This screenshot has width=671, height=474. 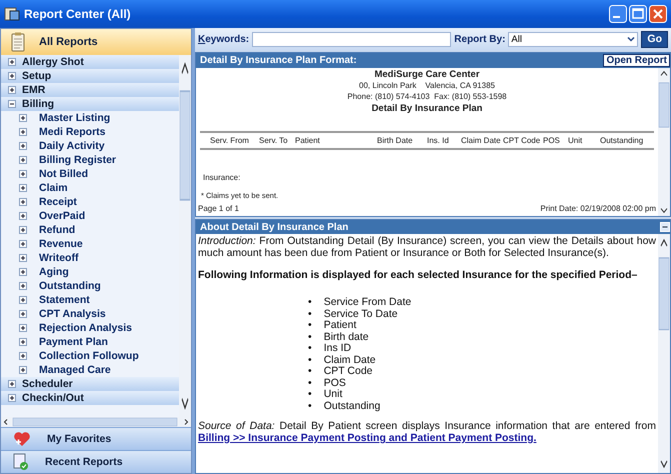 I want to click on tree-item: Billing, so click(x=38, y=104).